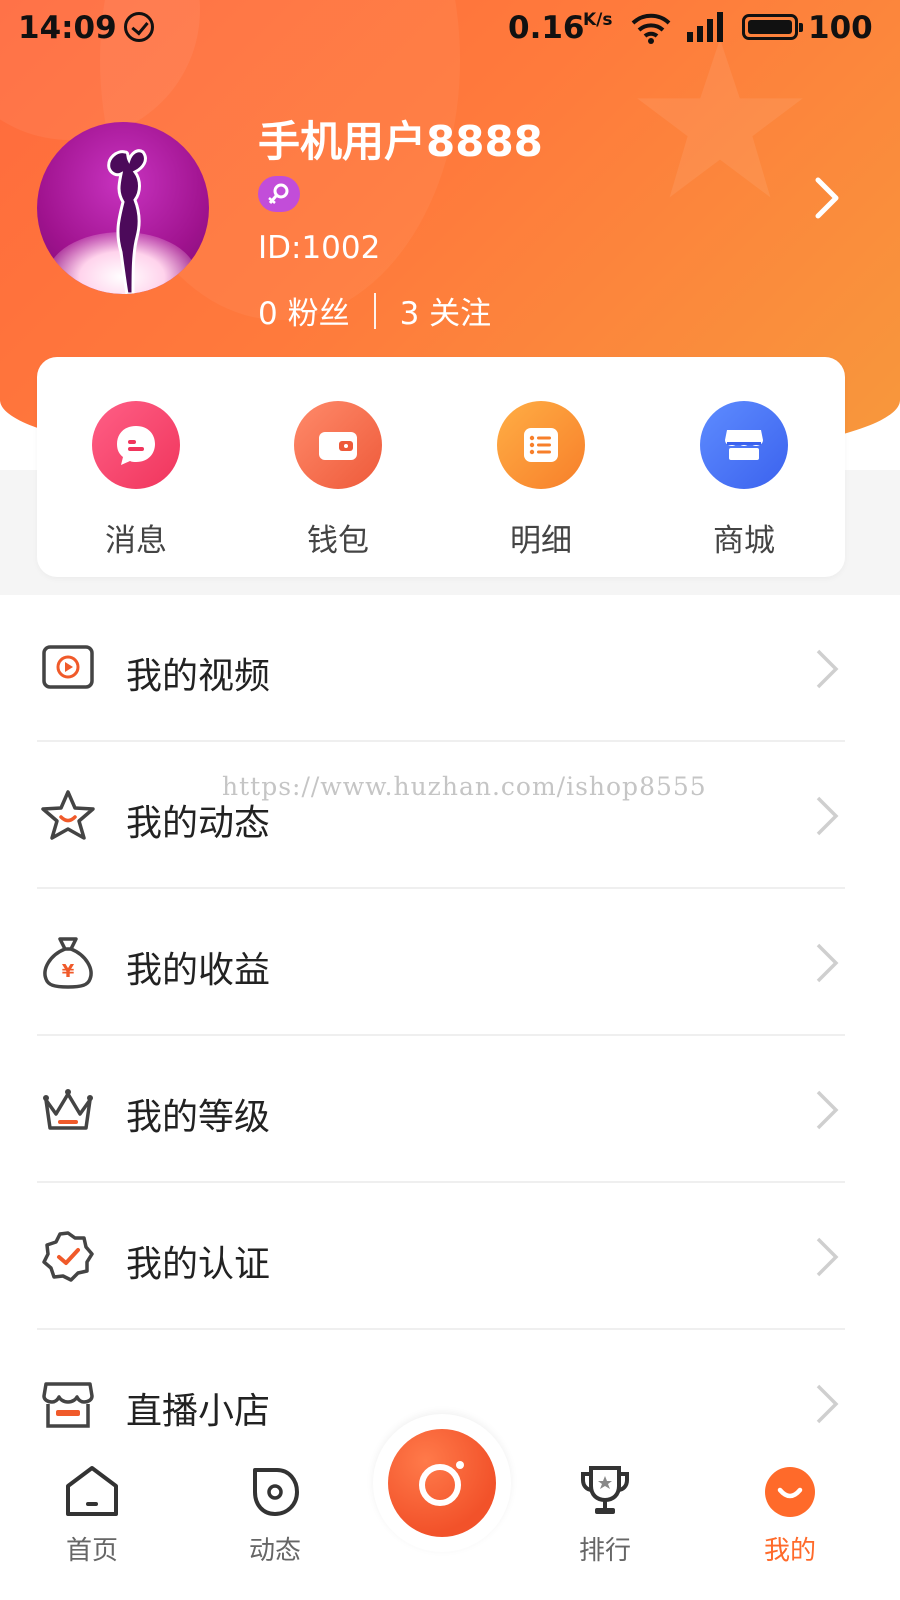 Image resolution: width=900 pixels, height=1600 pixels. Describe the element at coordinates (450, 1256) in the screenshot. I see `menu-item-my-verification: 我的认证` at that location.